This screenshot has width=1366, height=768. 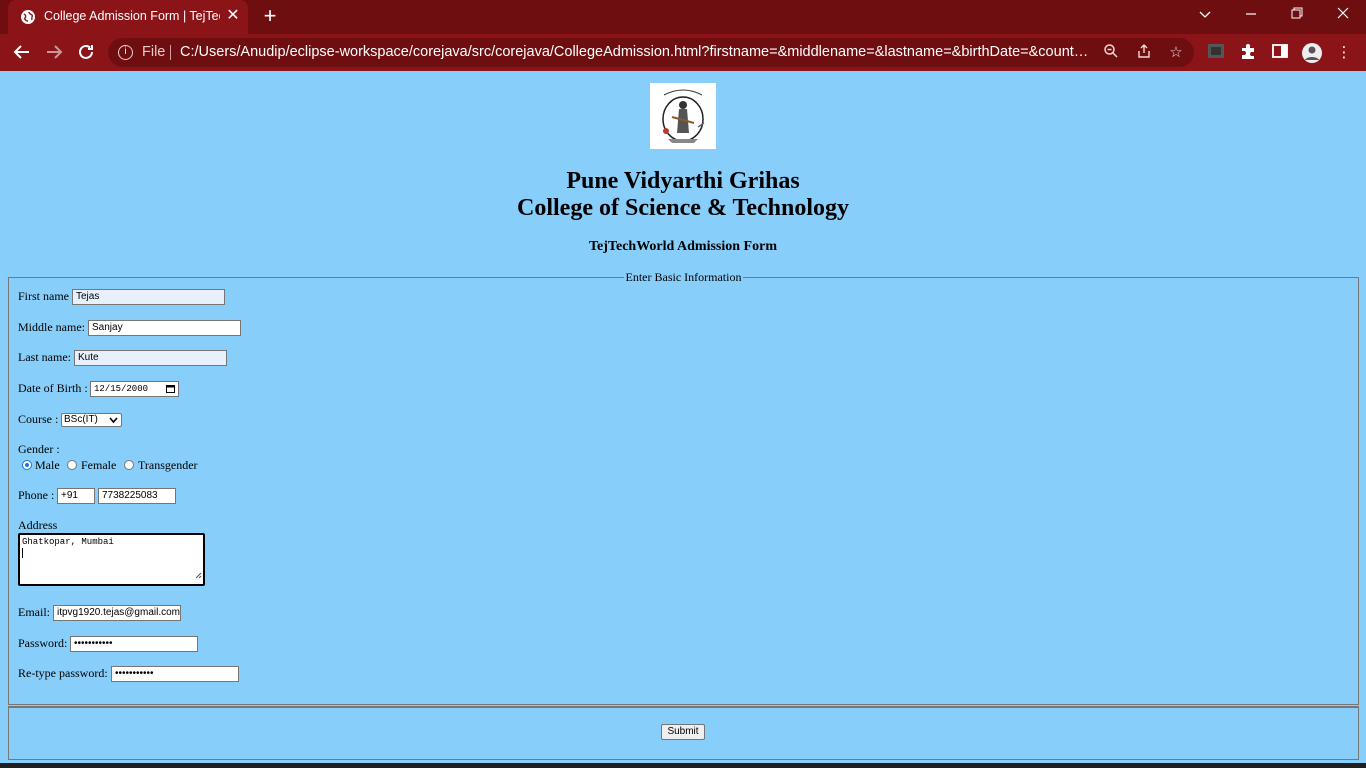 I want to click on close-window-button, so click(x=1343, y=15).